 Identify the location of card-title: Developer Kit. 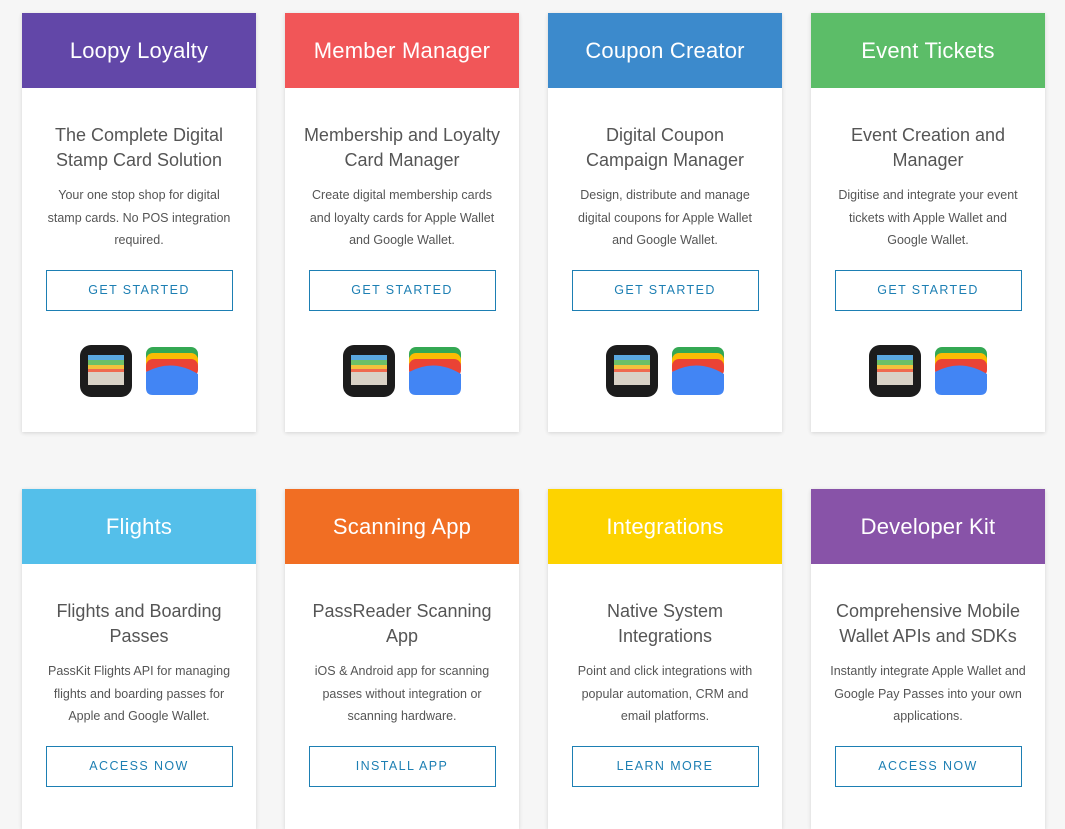
(928, 526).